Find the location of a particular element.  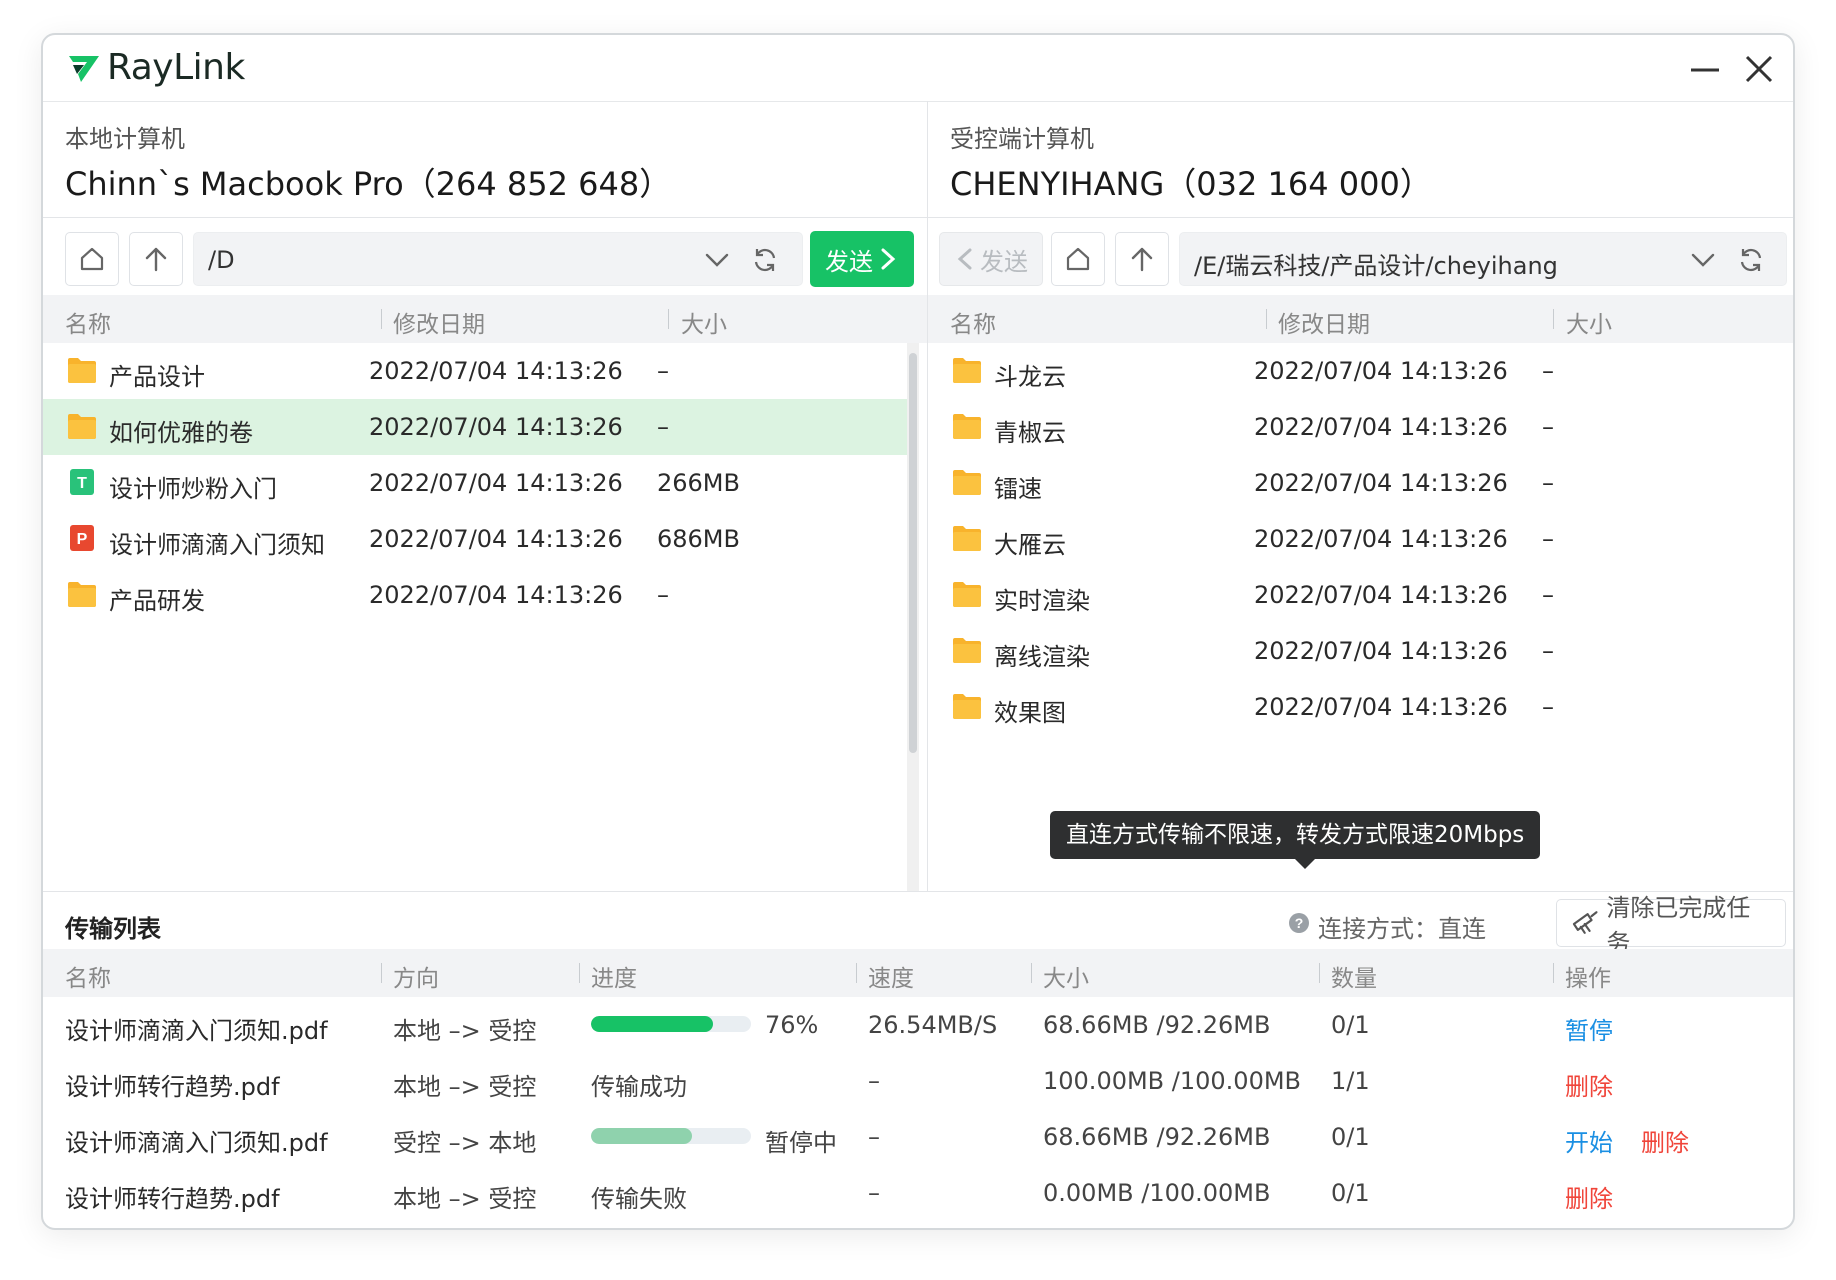

remote-up-button is located at coordinates (1142, 259).